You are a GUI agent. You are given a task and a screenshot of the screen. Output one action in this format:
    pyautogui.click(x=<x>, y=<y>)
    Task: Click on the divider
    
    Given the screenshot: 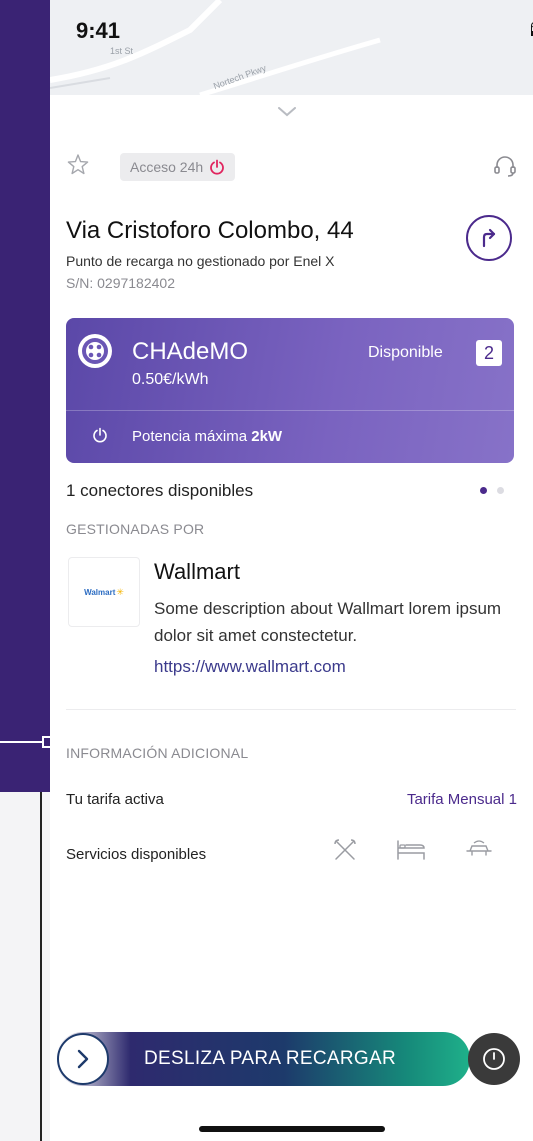 What is the action you would take?
    pyautogui.click(x=291, y=709)
    